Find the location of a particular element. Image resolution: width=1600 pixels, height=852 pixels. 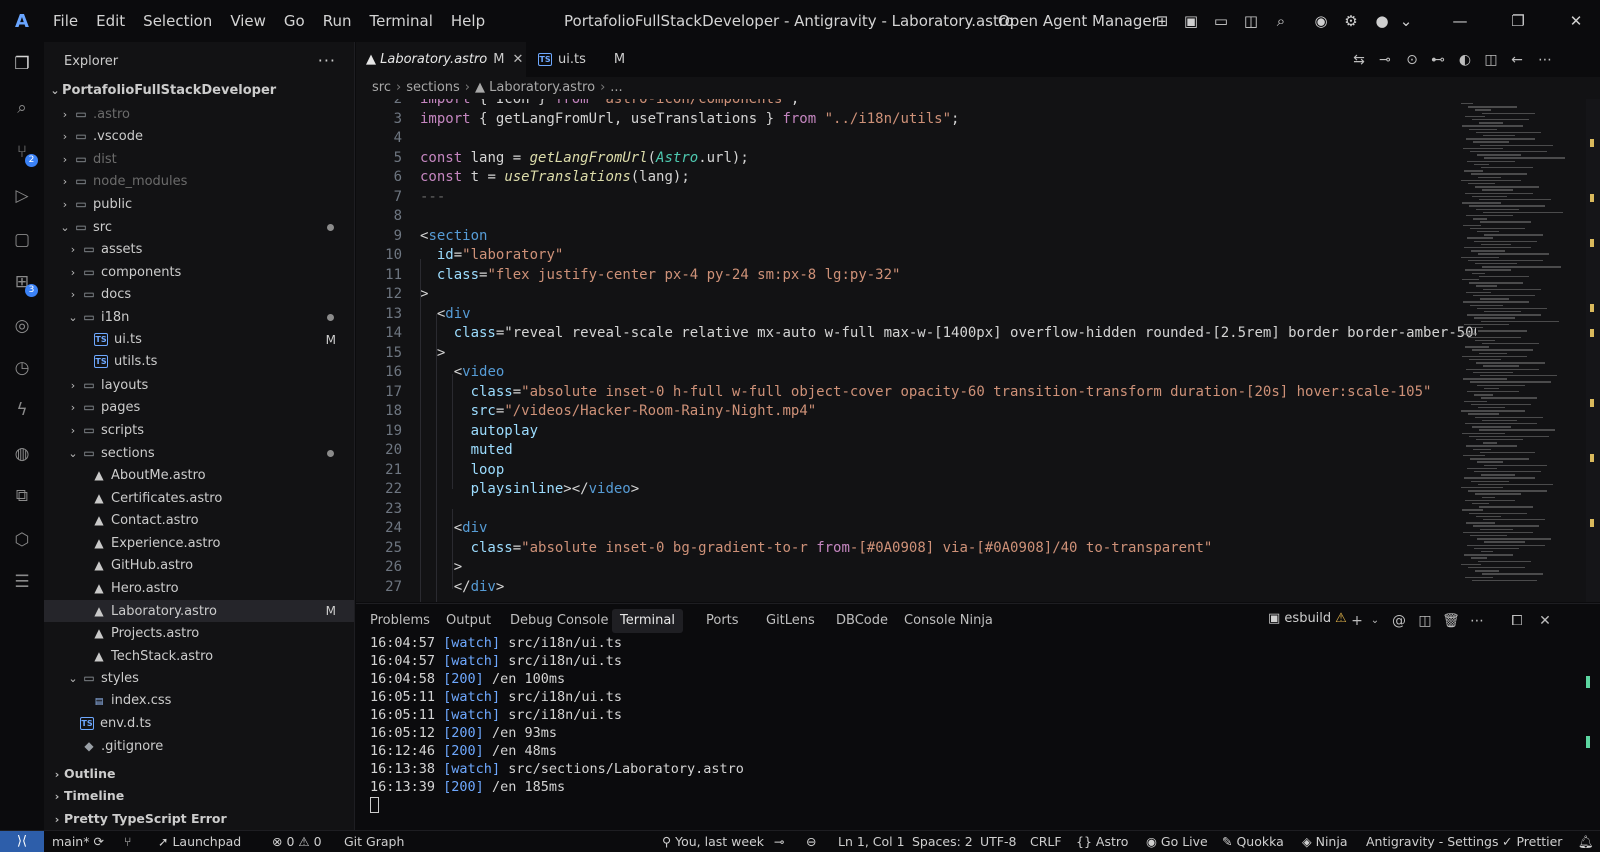

menu-view: View is located at coordinates (248, 21).